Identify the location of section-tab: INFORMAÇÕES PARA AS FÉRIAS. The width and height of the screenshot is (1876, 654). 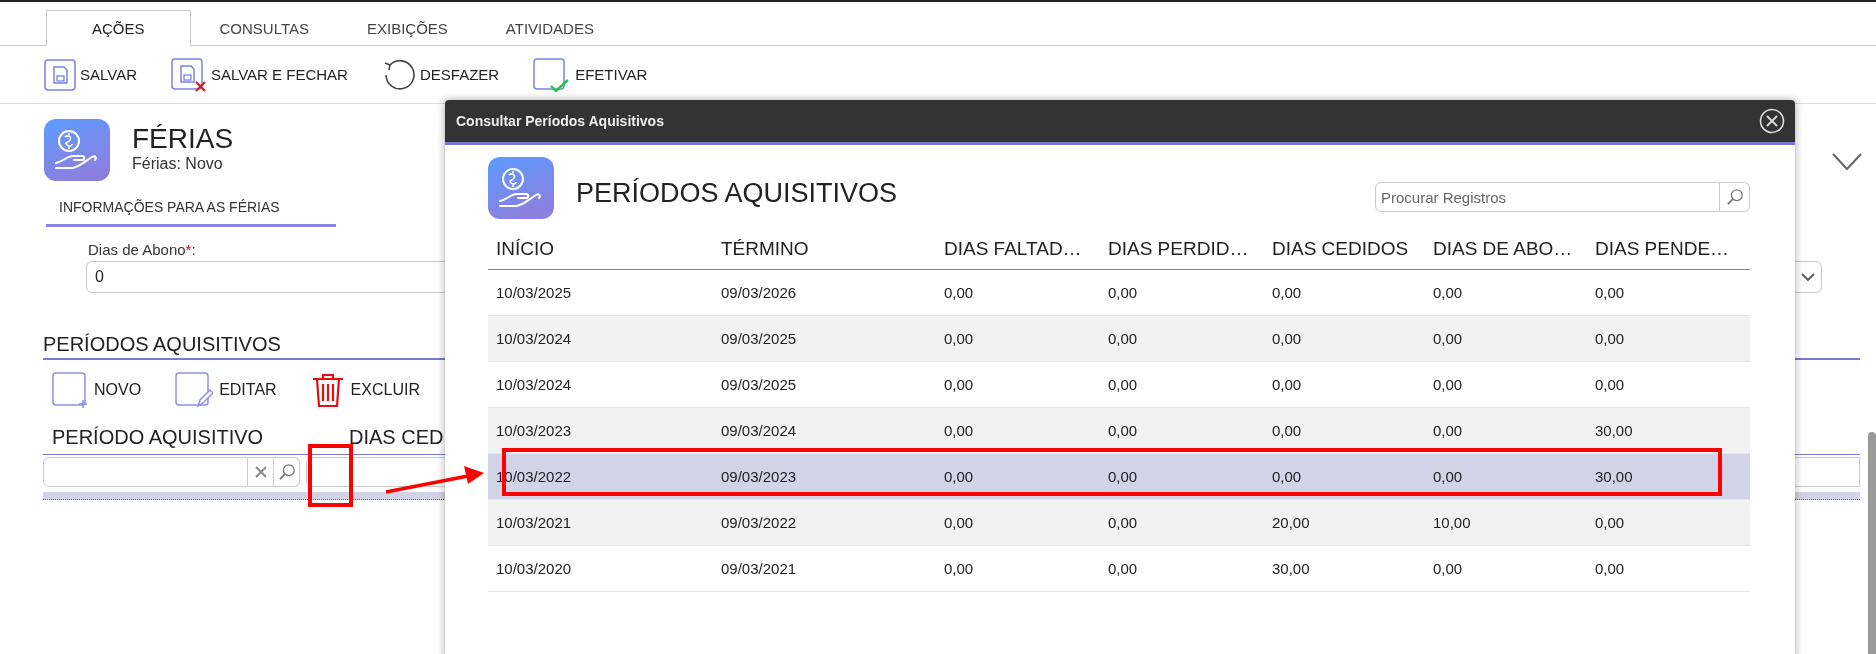
(191, 213).